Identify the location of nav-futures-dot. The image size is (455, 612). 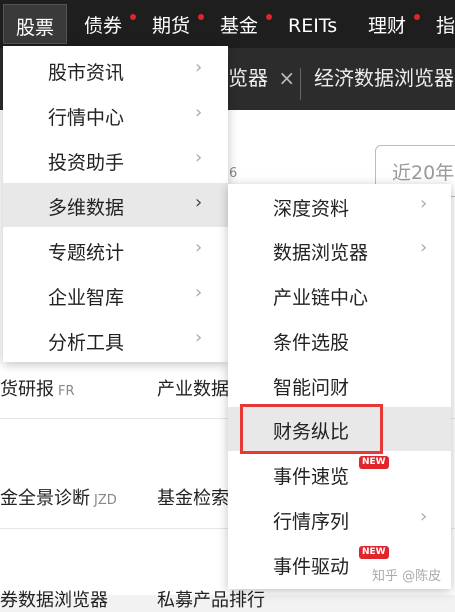
(201, 17).